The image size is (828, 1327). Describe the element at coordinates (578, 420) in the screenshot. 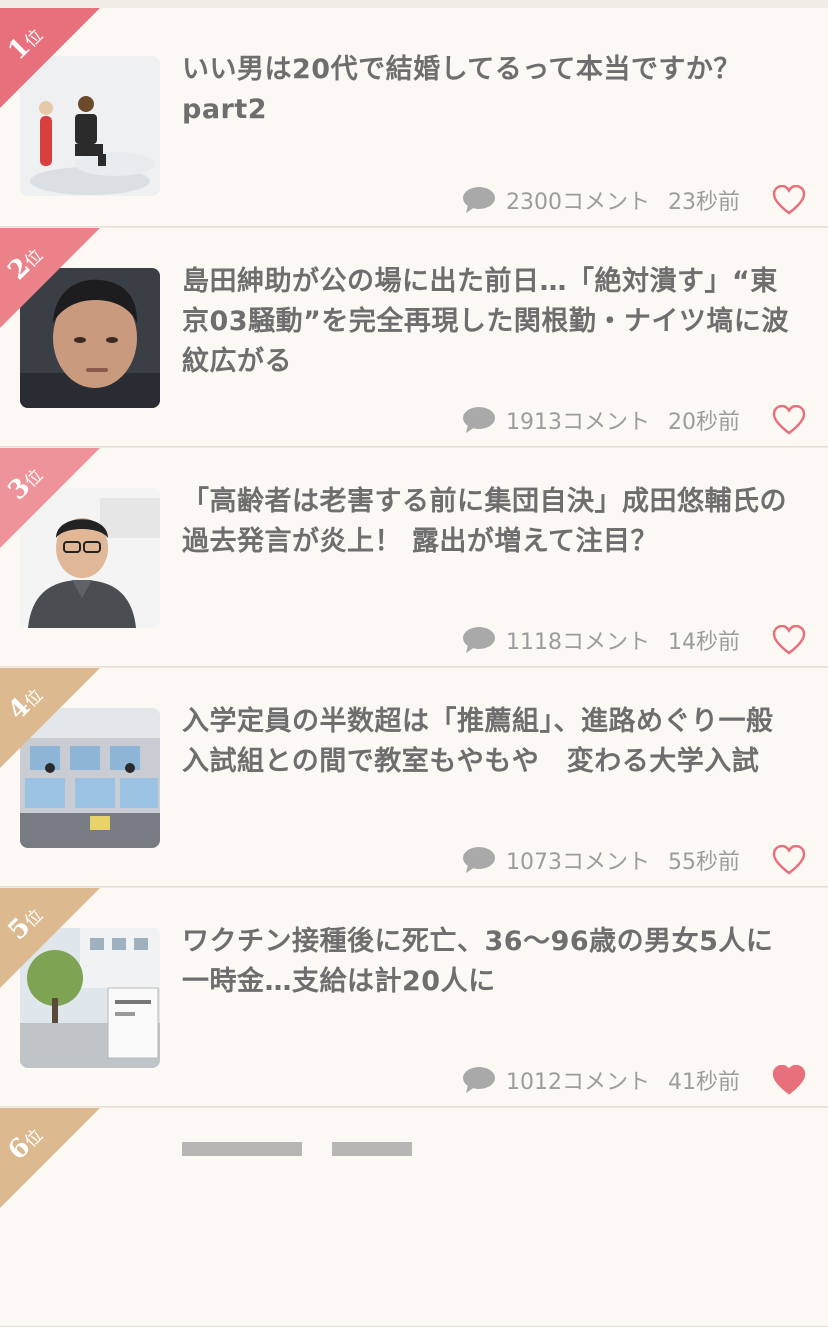

I see `comment-count: 1913コメント` at that location.